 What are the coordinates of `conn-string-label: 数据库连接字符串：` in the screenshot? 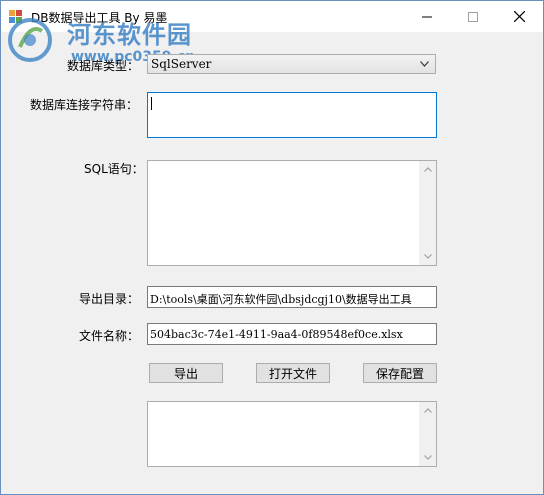 It's located at (84, 105).